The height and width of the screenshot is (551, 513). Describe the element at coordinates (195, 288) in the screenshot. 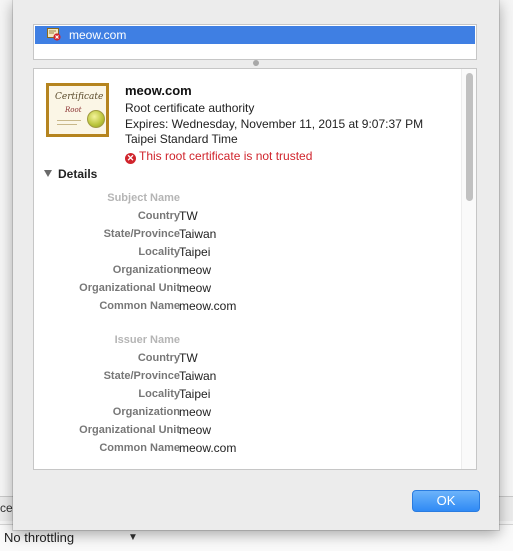

I see `subject-org-unit-value: meow` at that location.